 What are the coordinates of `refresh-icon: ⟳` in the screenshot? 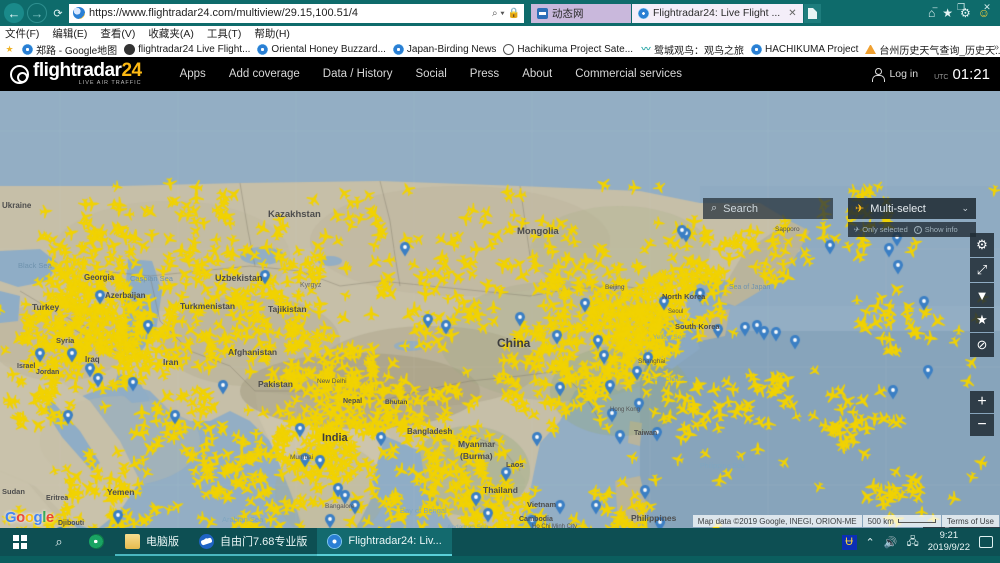 It's located at (58, 13).